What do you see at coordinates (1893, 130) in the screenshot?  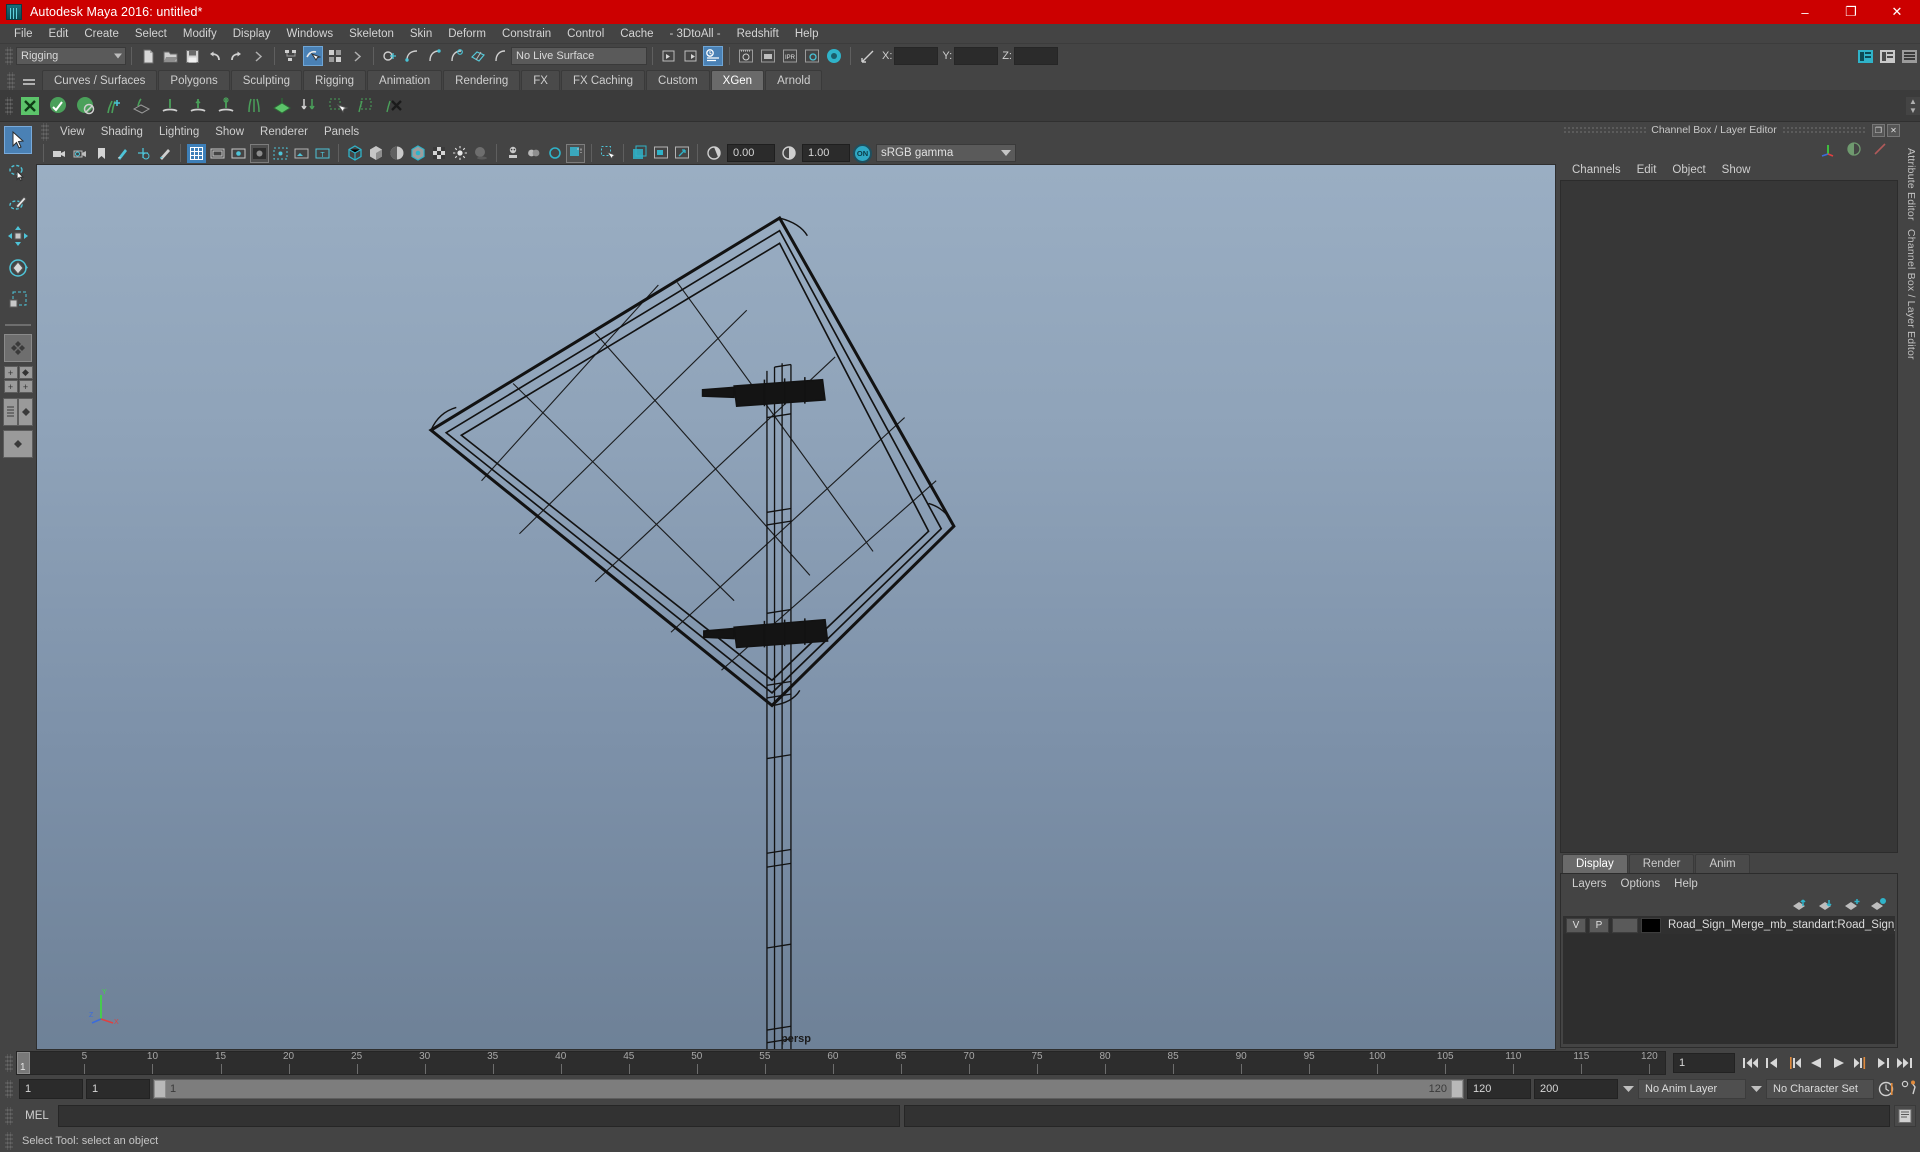 I see `close-panel-icon: ✕` at bounding box center [1893, 130].